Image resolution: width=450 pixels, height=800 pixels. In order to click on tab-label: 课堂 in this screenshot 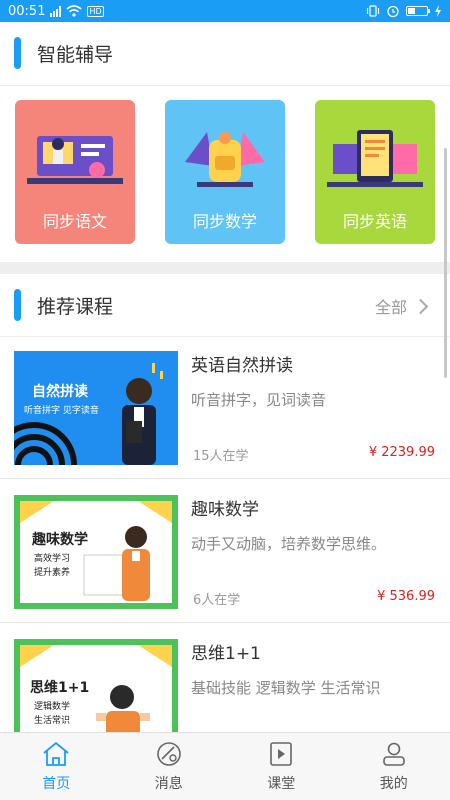, I will do `click(281, 784)`.